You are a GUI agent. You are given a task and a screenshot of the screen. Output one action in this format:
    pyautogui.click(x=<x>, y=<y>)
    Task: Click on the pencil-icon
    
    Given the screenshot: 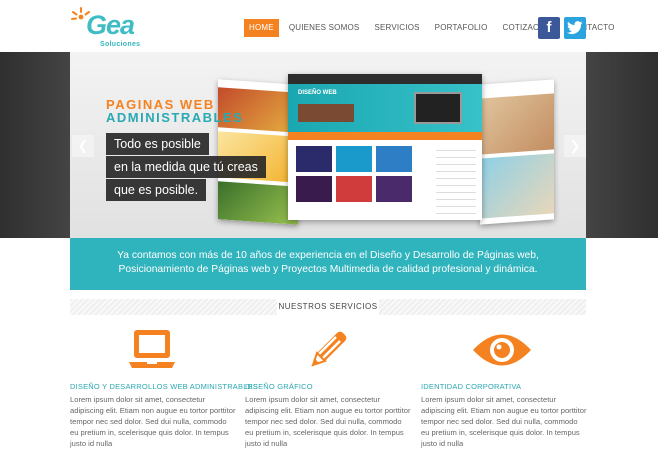 What is the action you would take?
    pyautogui.click(x=329, y=349)
    